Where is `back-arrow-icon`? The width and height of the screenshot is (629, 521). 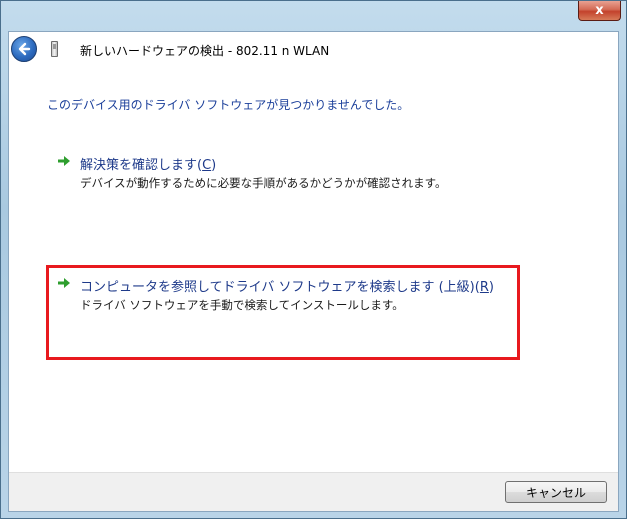 back-arrow-icon is located at coordinates (24, 49).